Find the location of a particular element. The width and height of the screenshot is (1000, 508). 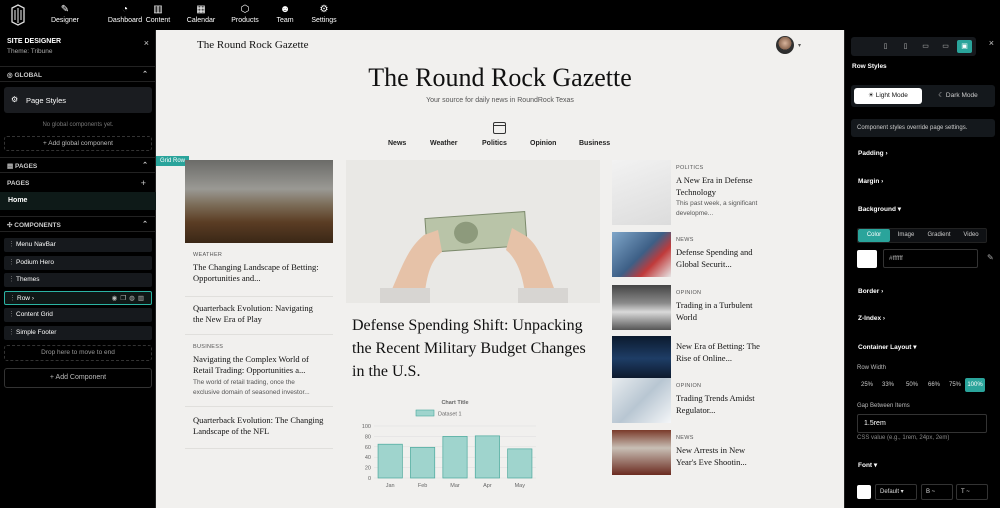

category-link: Weather is located at coordinates (444, 143).